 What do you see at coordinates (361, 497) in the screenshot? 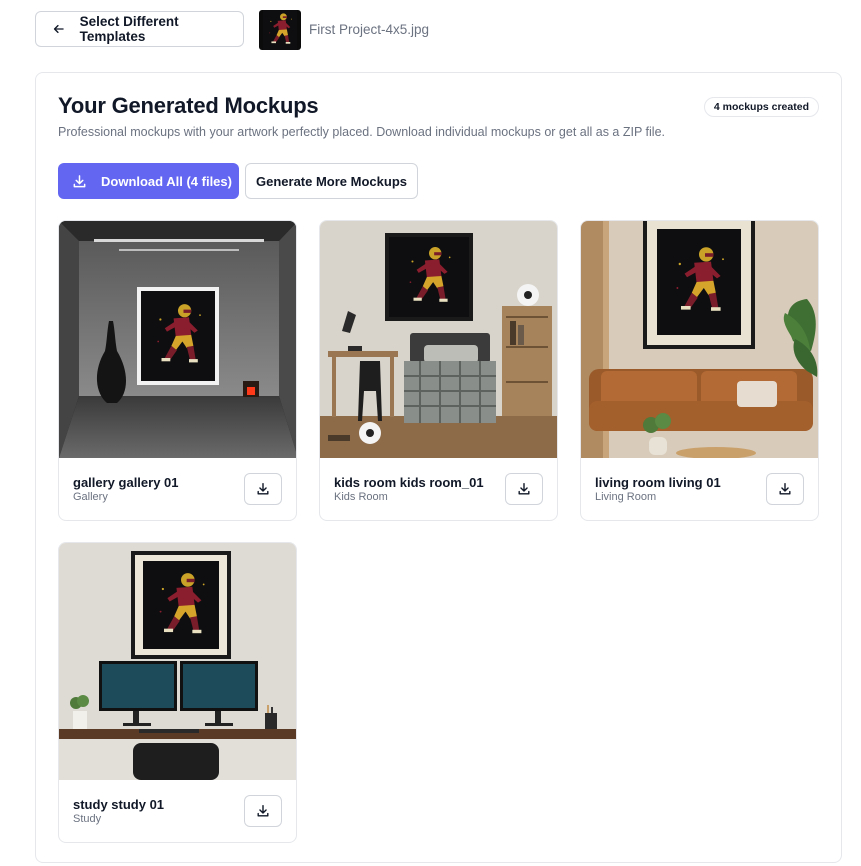
I see `mockup-category: Kids Room` at bounding box center [361, 497].